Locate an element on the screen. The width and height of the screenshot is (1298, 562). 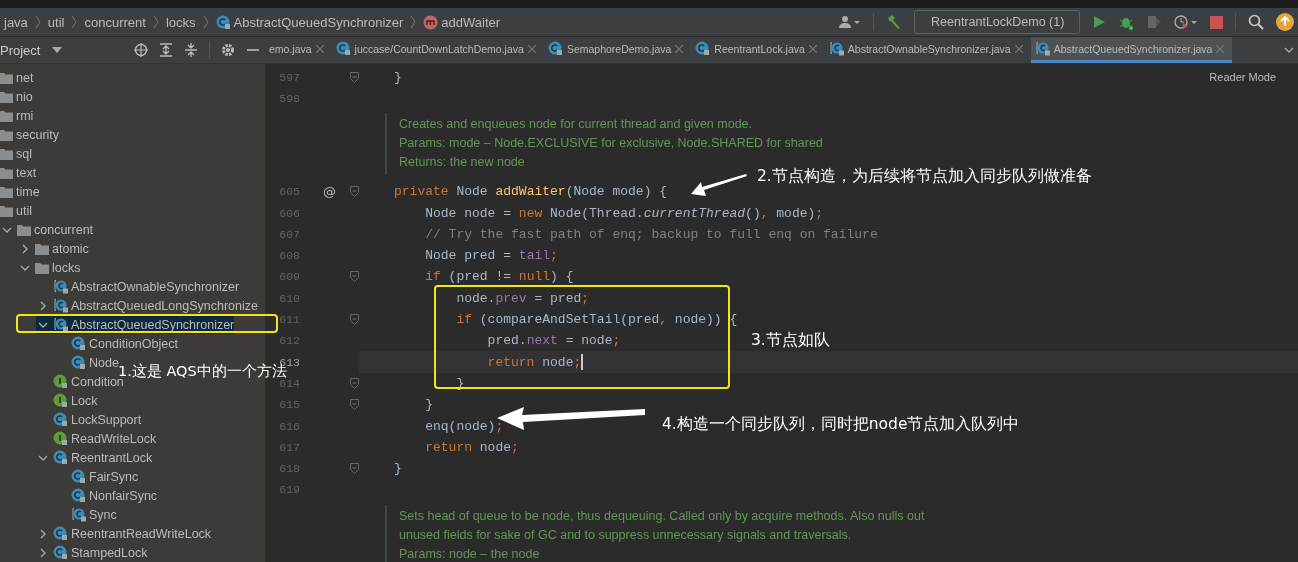
project-view-selector: Project is located at coordinates (31, 50).